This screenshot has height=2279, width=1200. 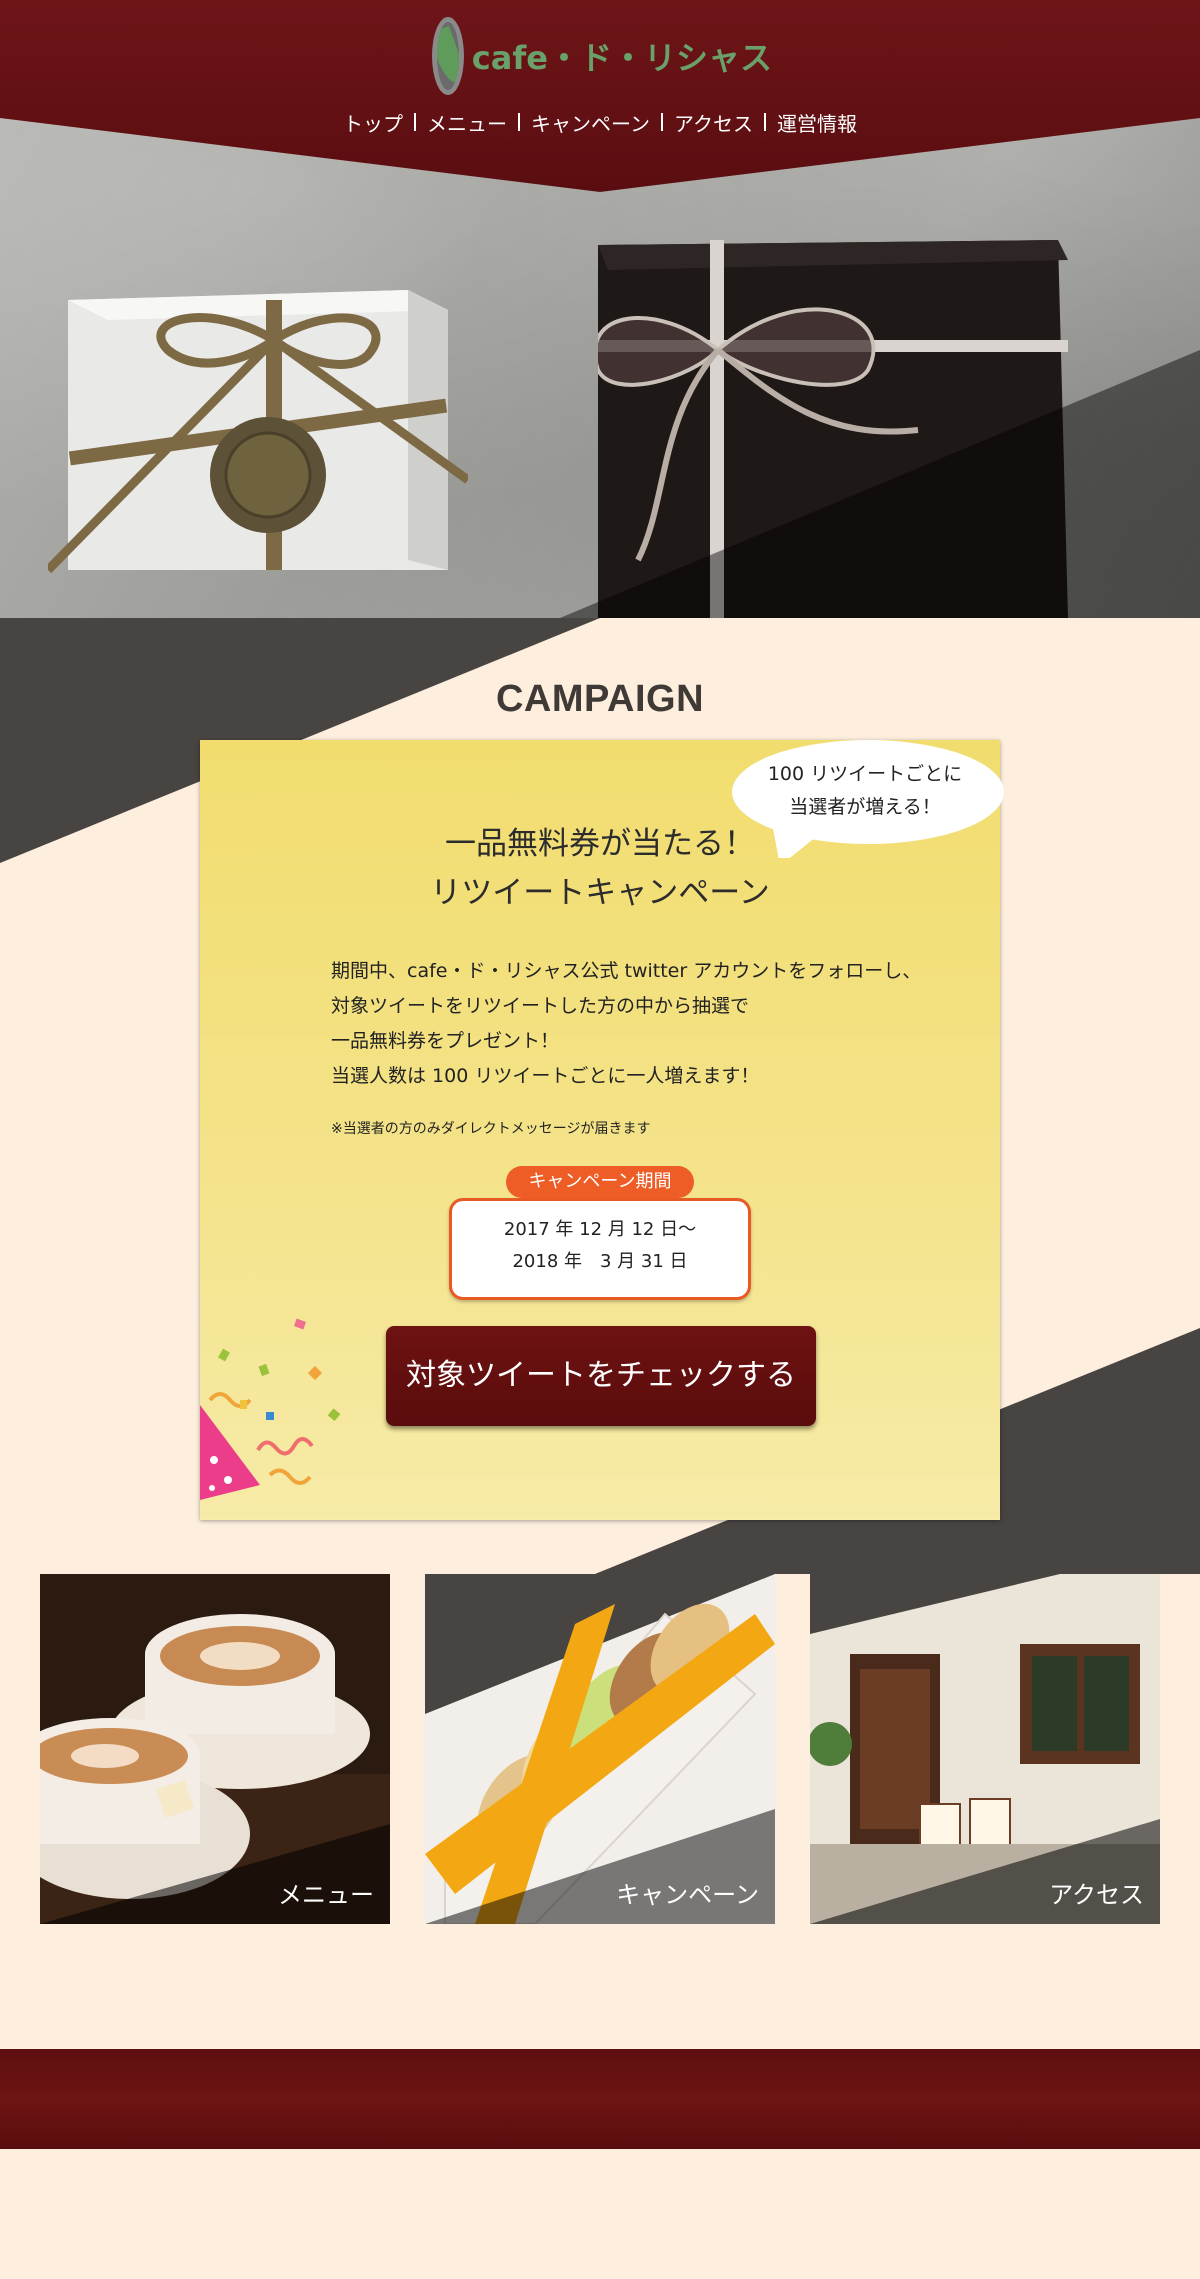 I want to click on cafe-storefront-image, so click(x=985, y=1749).